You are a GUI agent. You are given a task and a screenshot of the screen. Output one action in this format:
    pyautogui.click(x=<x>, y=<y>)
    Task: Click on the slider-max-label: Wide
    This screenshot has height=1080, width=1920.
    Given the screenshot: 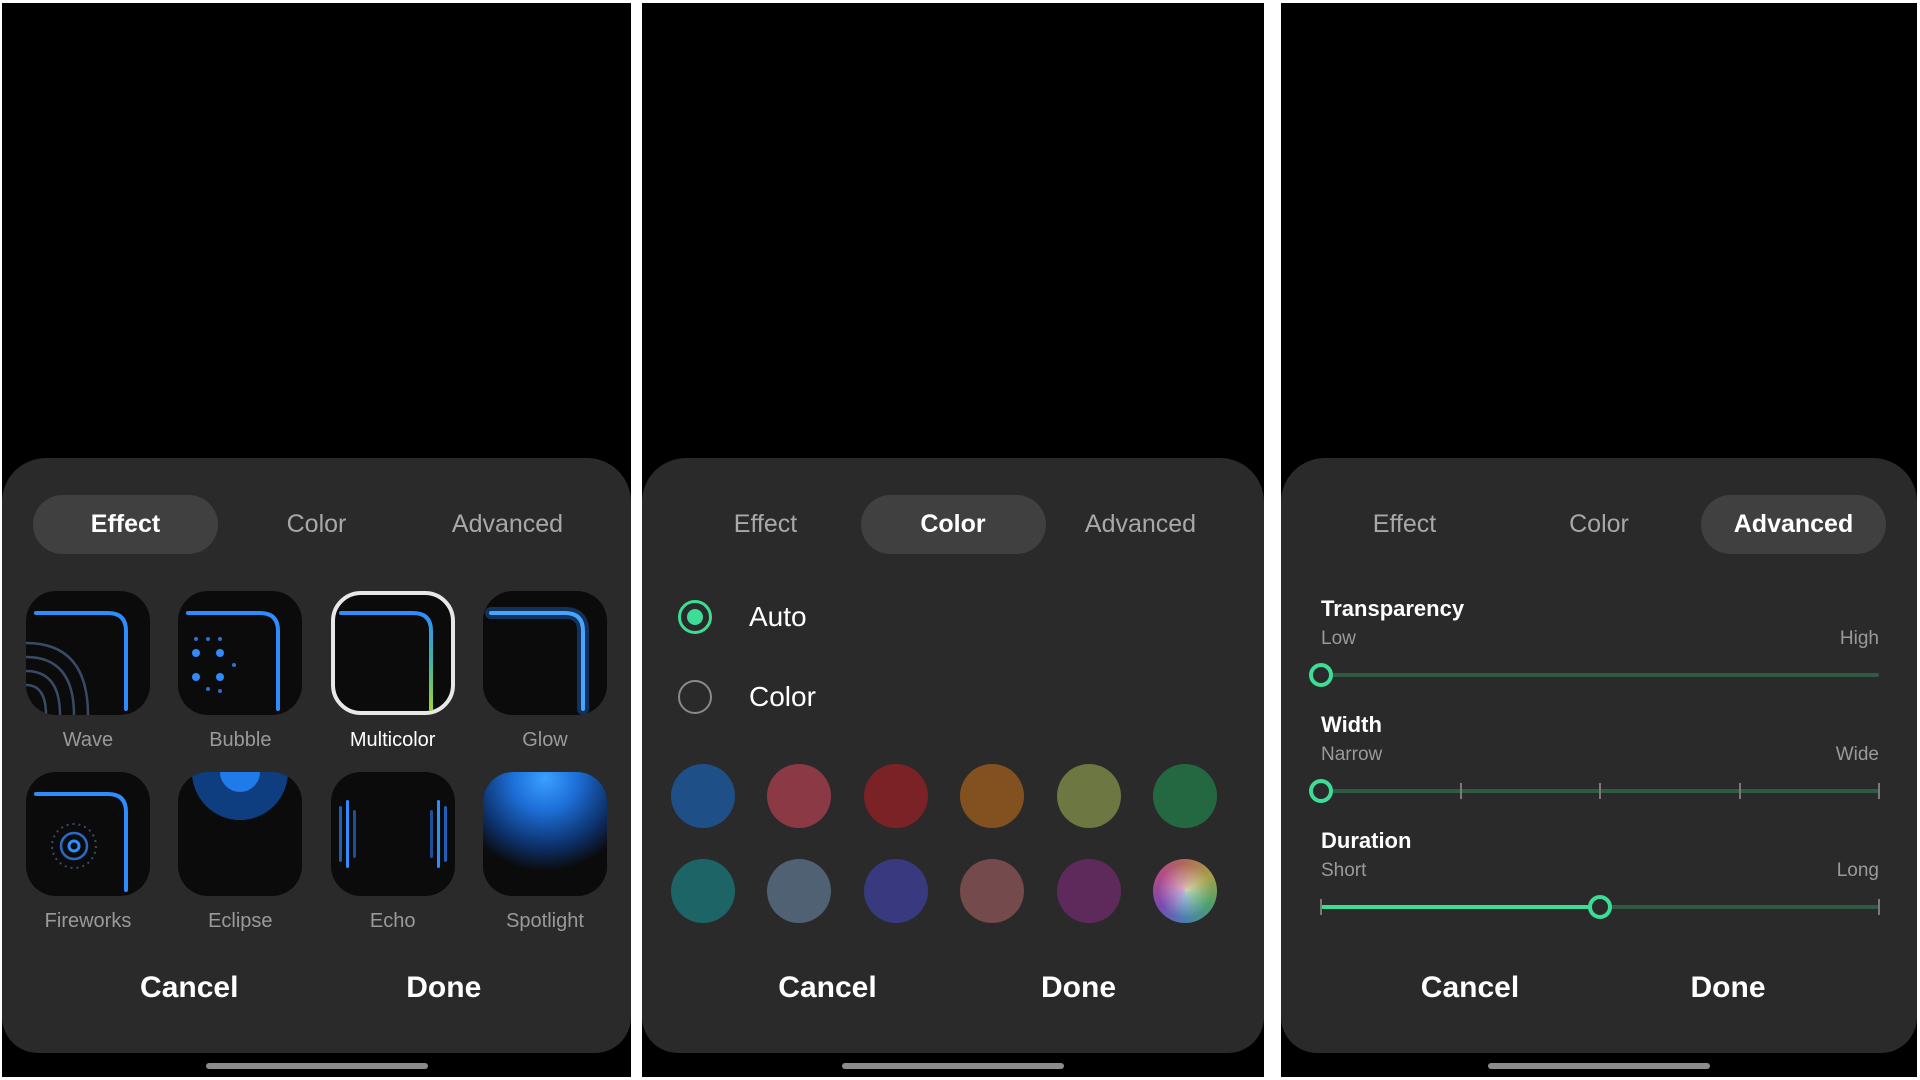 What is the action you would take?
    pyautogui.click(x=1857, y=754)
    